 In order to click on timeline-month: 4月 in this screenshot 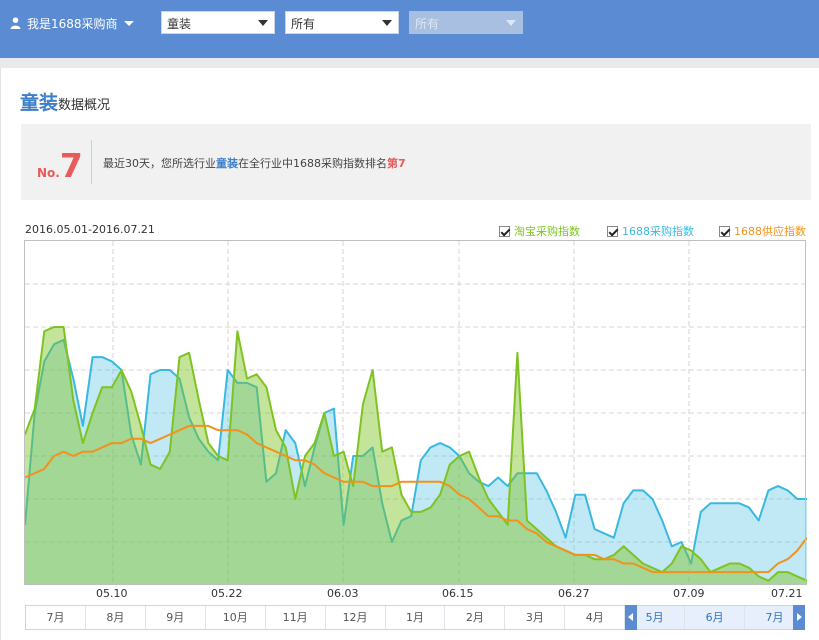, I will do `click(595, 617)`.